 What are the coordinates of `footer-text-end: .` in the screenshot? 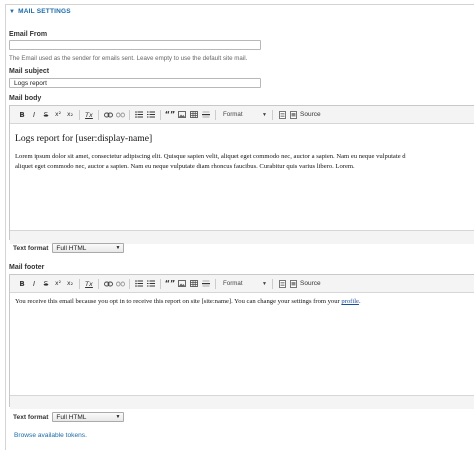 It's located at (359, 301).